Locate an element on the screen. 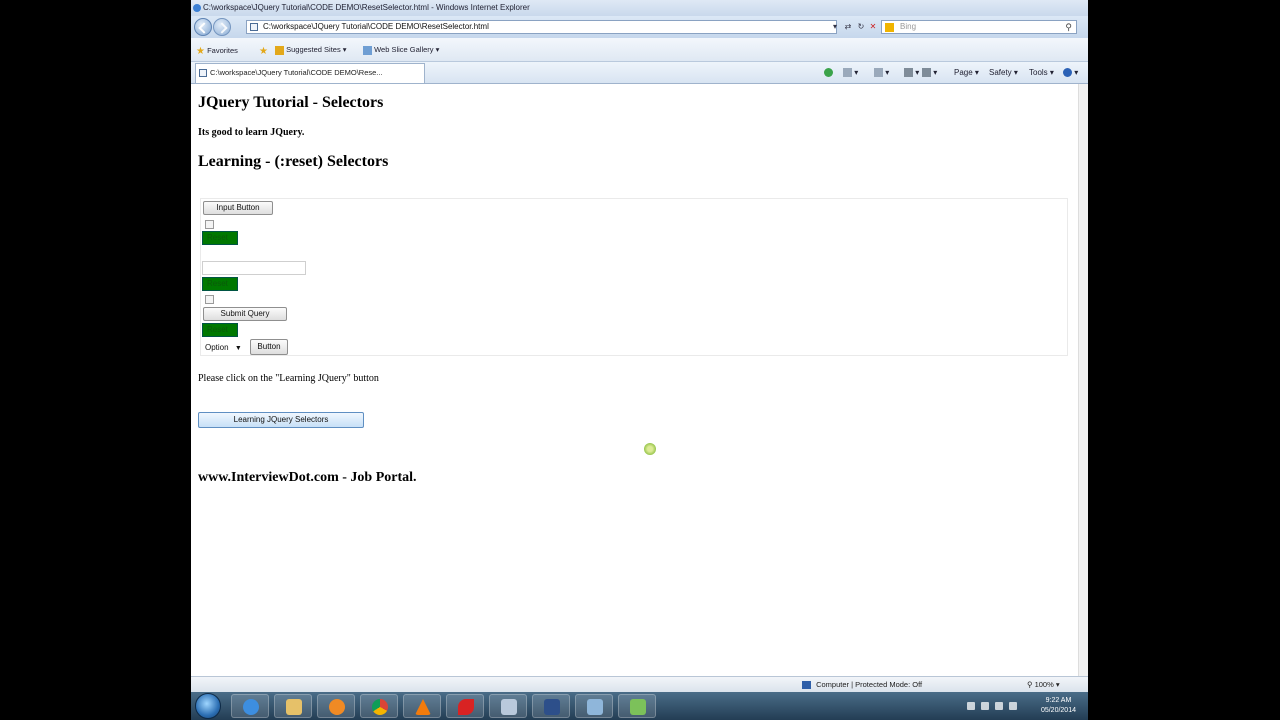 This screenshot has width=1280, height=720. star-icon: ★ is located at coordinates (200, 51).